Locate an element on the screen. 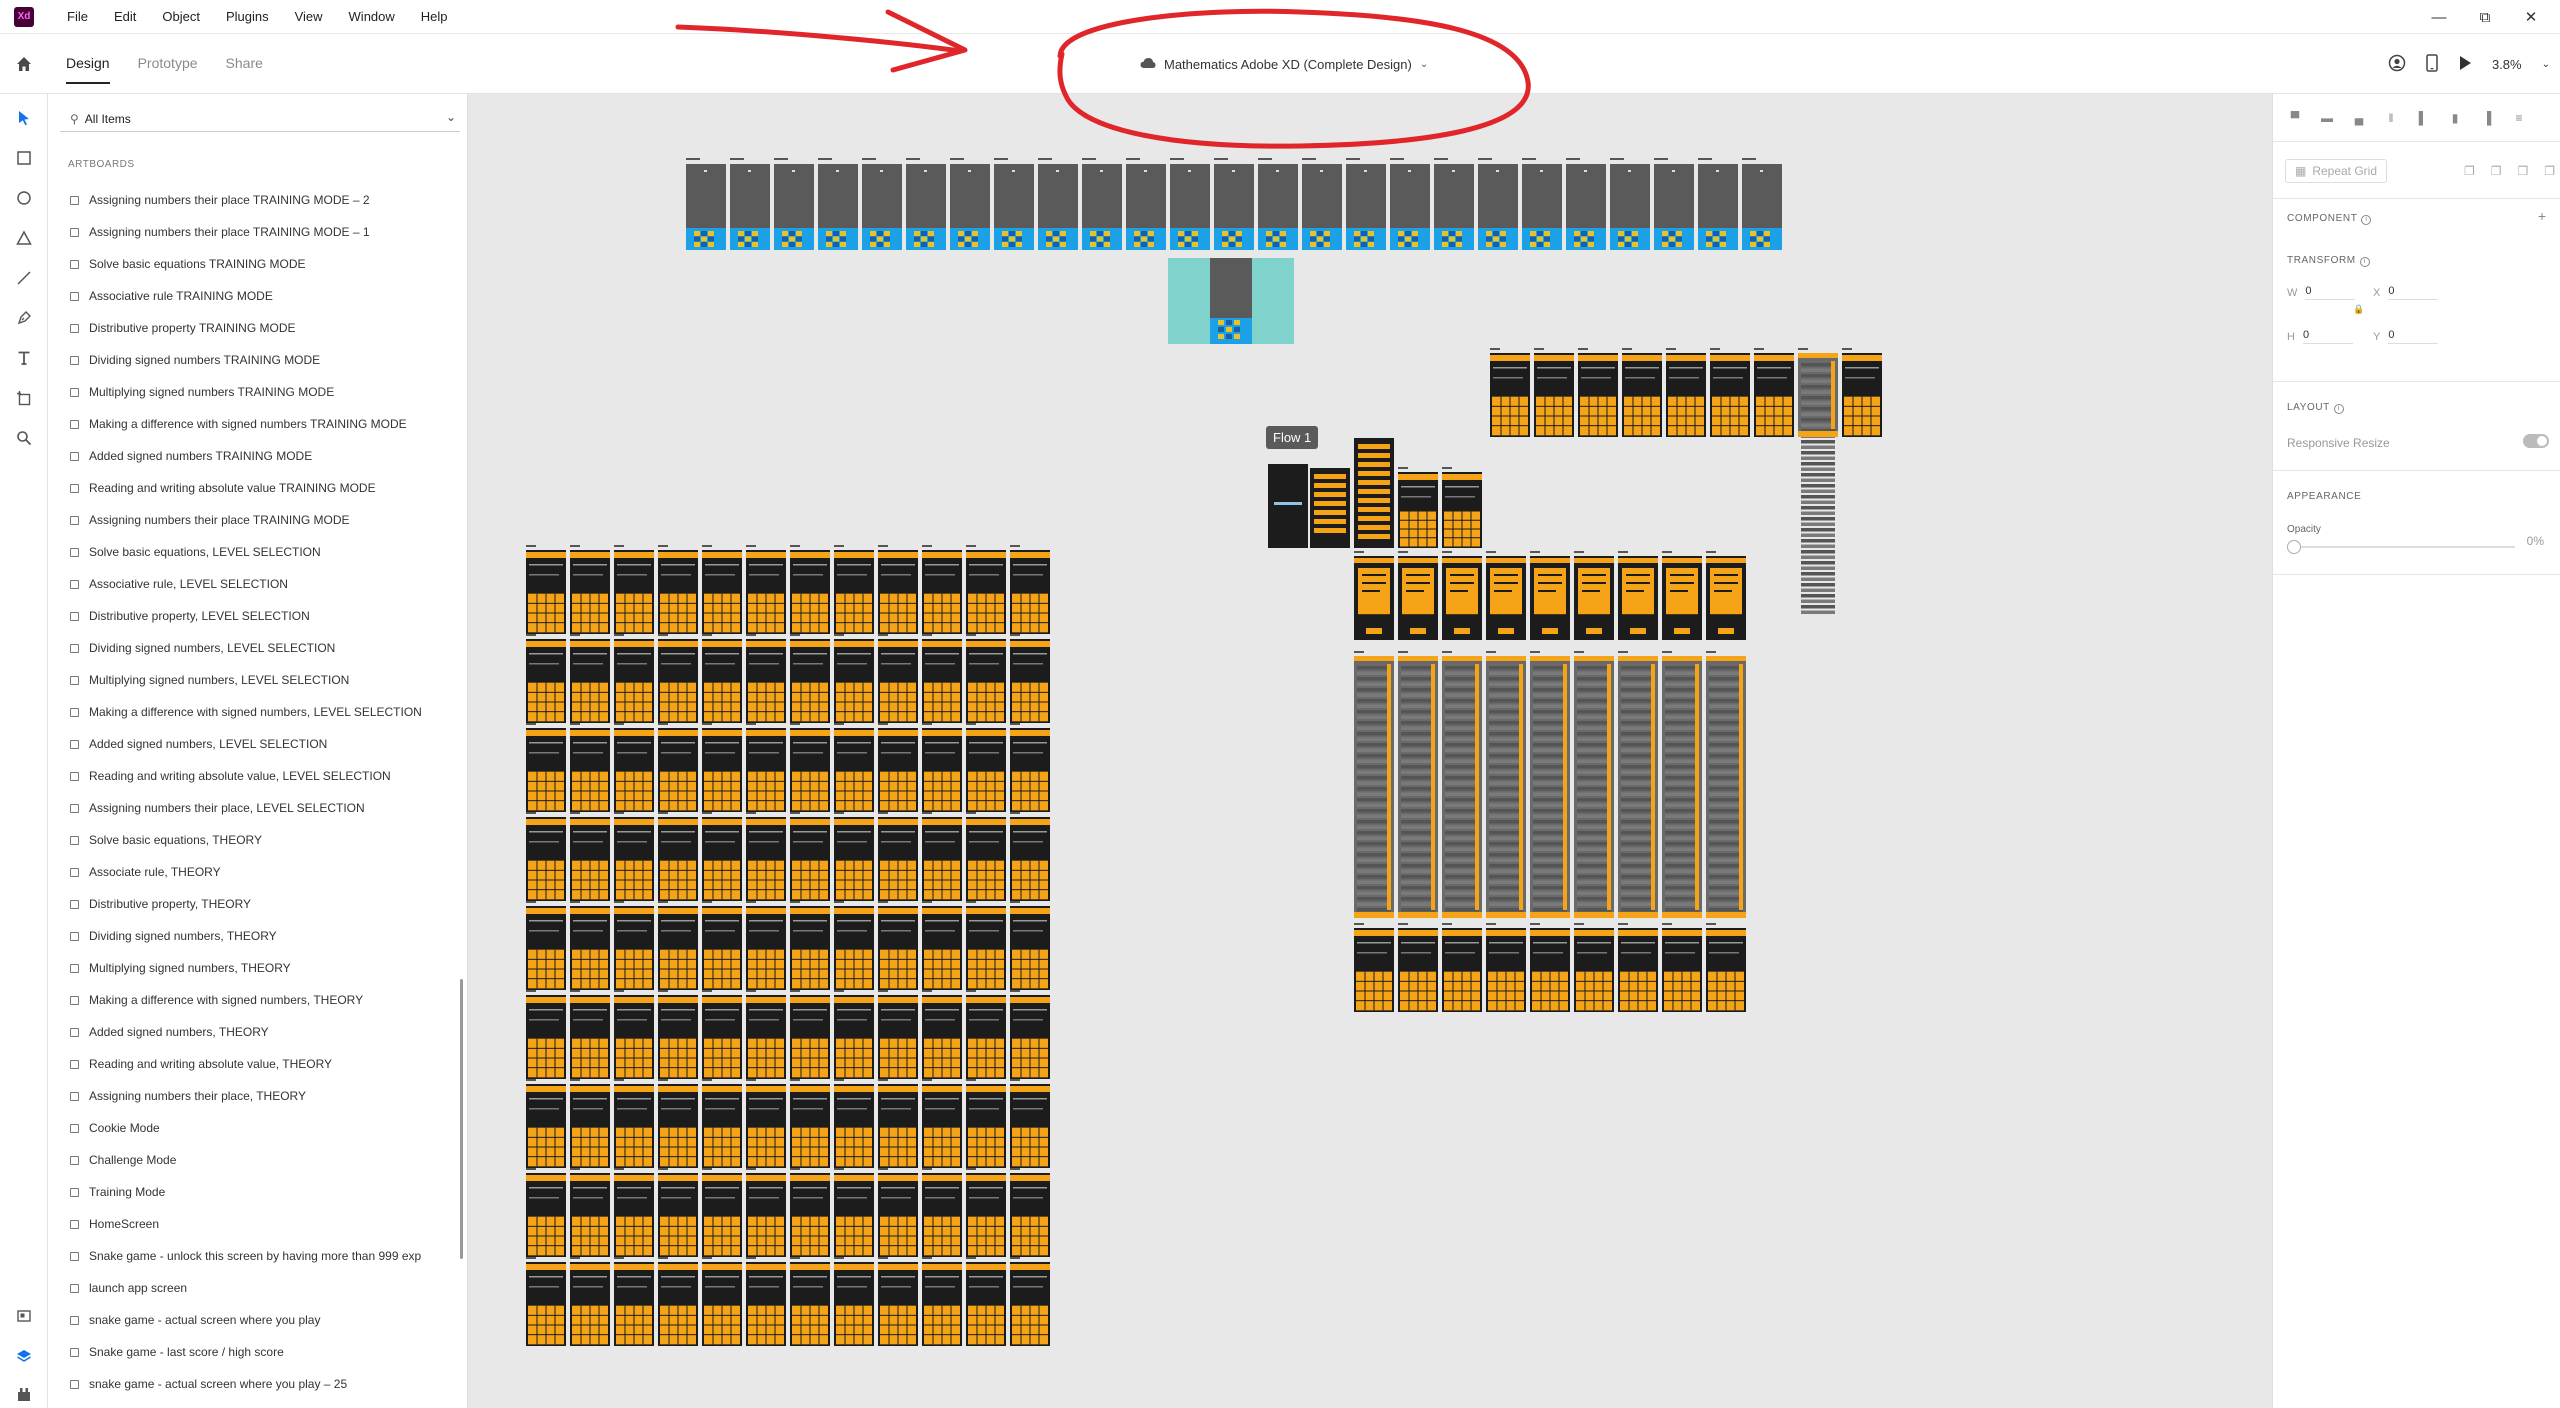 This screenshot has width=2560, height=1408. layer-item: Dividing signed numbers TRAINING MODE is located at coordinates (260, 360).